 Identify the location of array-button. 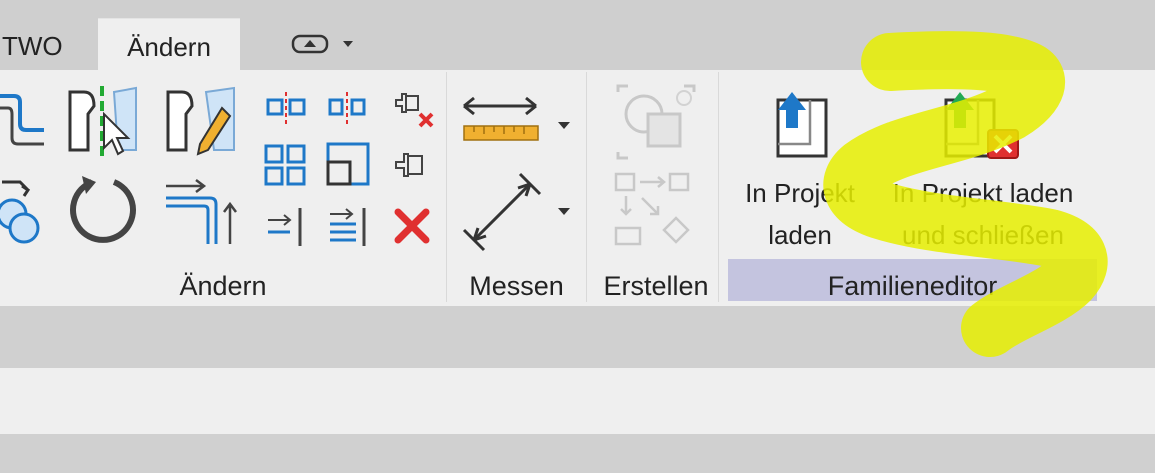
(286, 166).